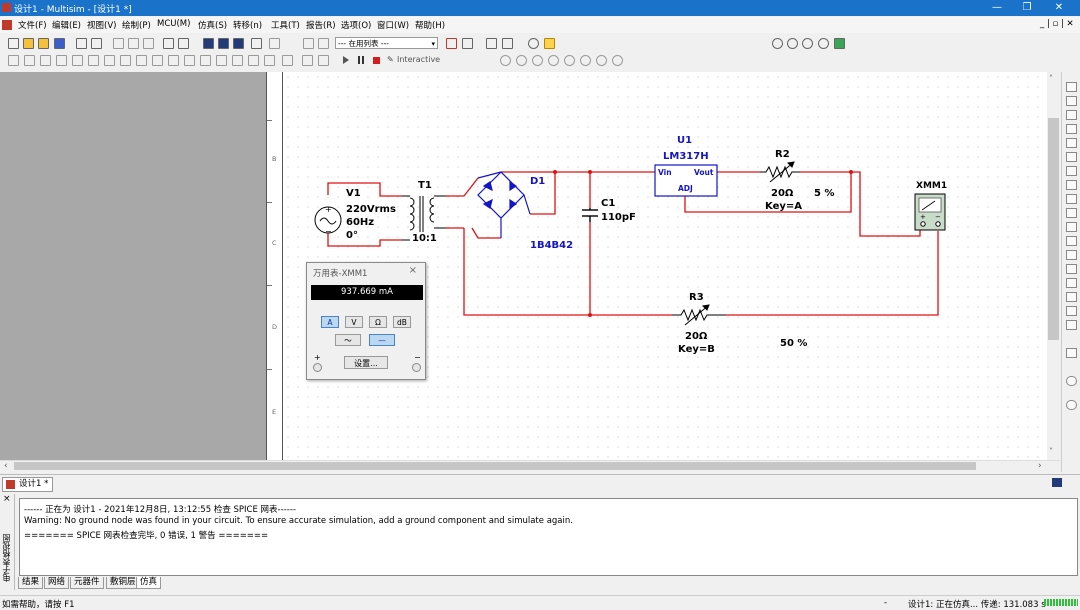 Image resolution: width=1080 pixels, height=610 pixels. I want to click on find-icon, so click(533, 43).